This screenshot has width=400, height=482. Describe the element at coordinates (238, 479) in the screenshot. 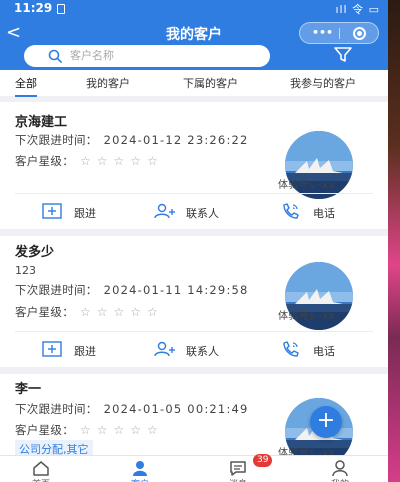

I see `nav-messages-label: 消息` at that location.